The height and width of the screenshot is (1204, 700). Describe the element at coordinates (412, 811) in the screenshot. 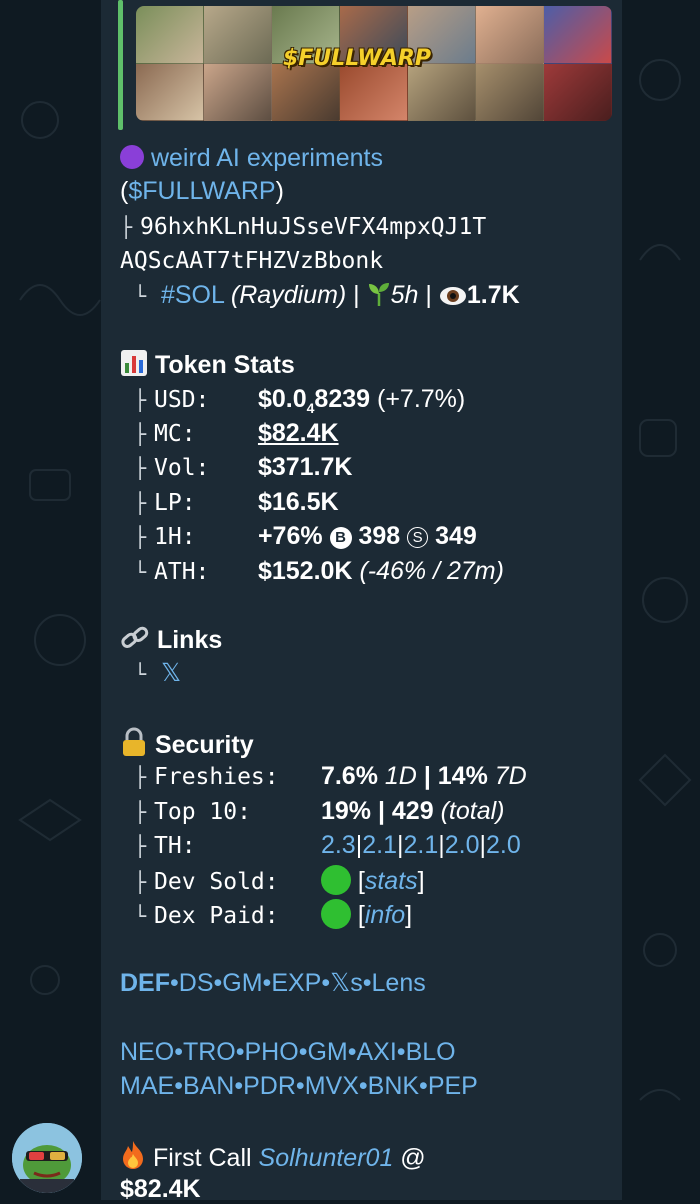

I see `top10-holders: 429` at that location.